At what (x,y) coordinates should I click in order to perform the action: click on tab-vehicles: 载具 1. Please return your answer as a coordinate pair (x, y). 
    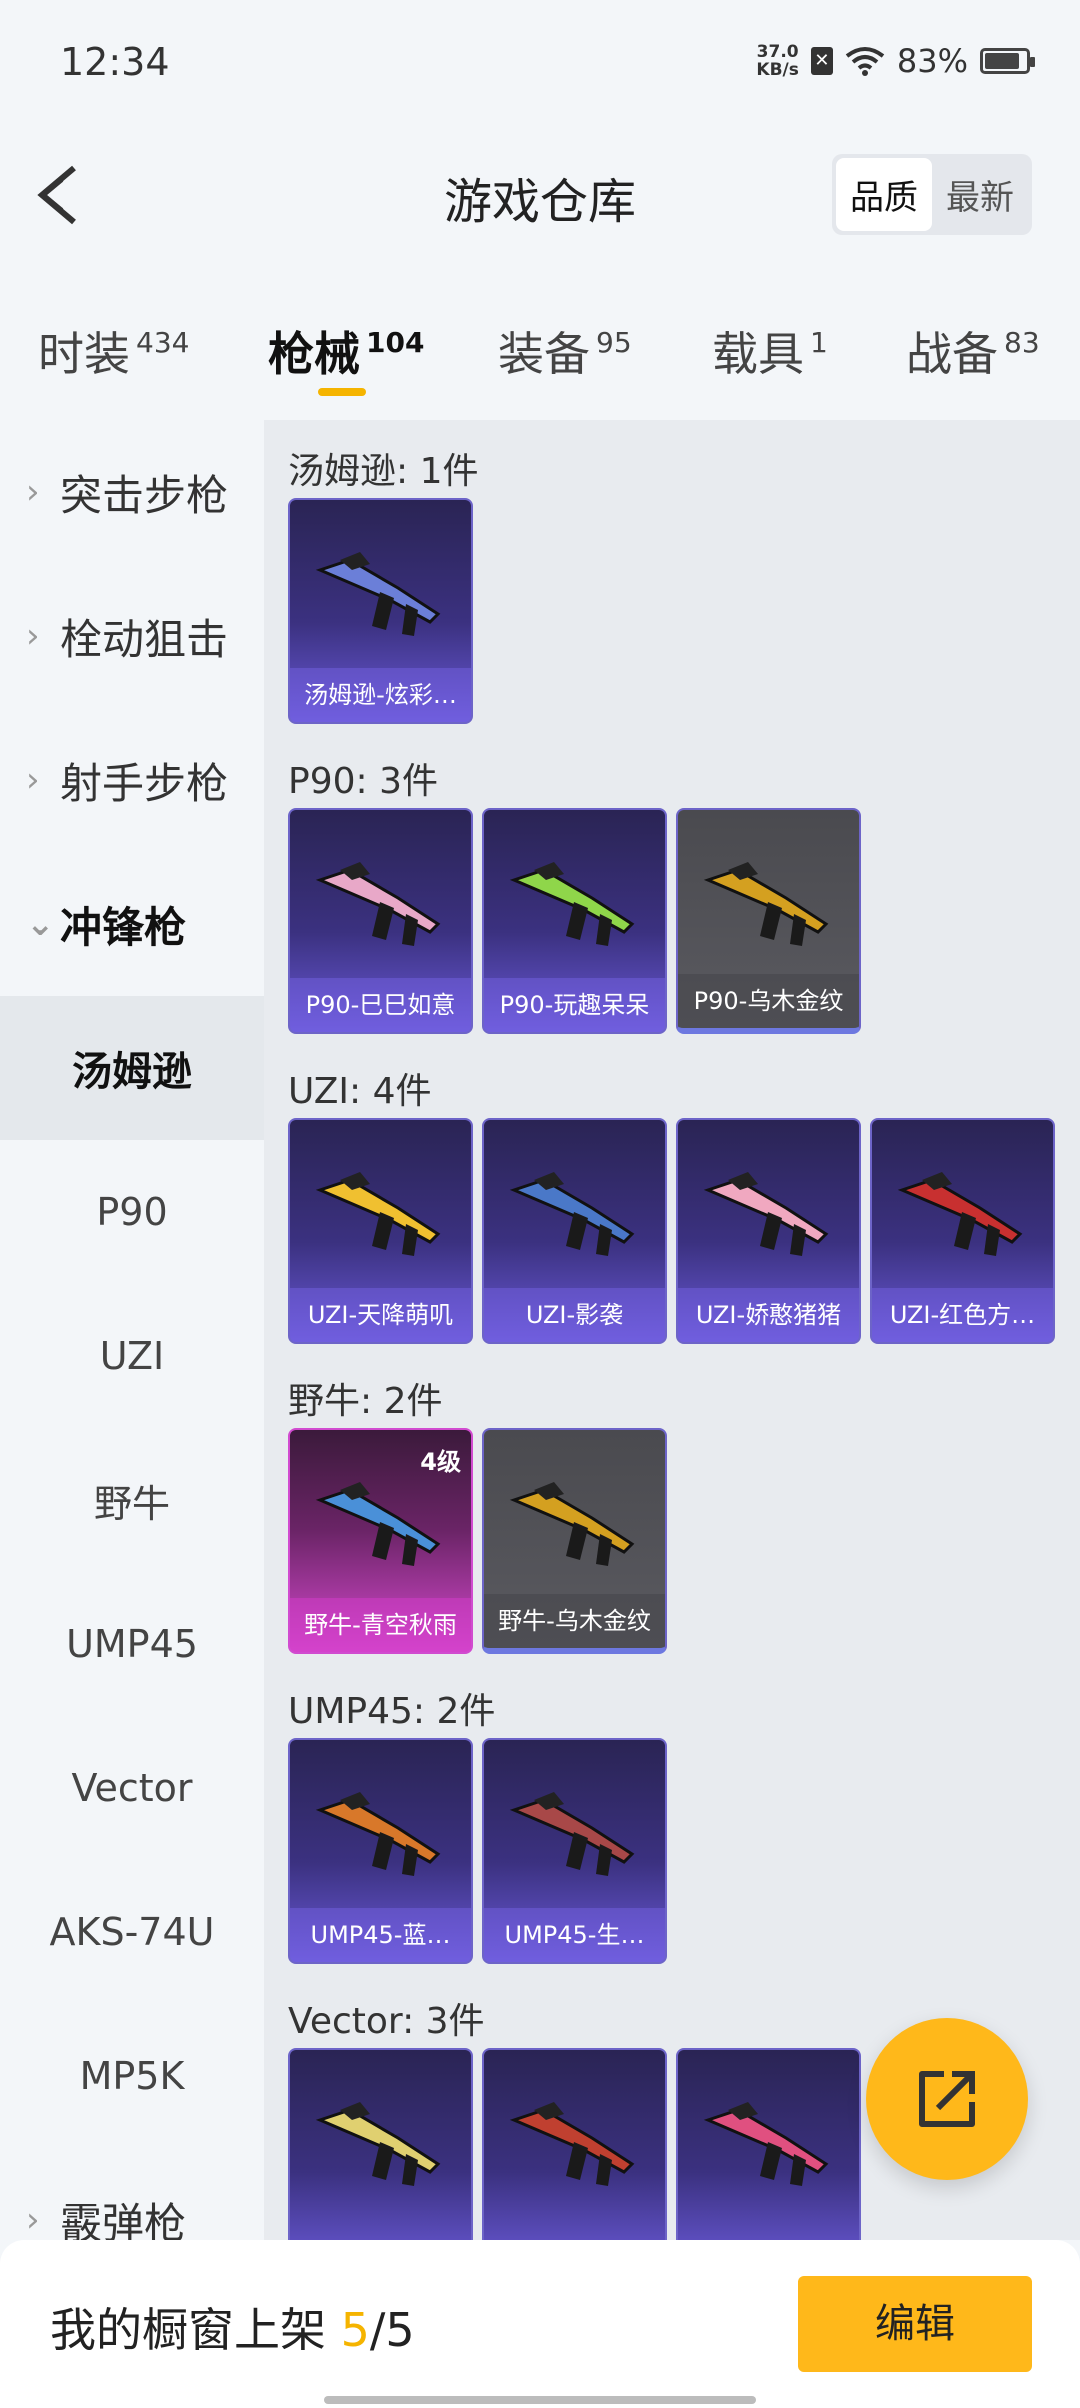
    Looking at the image, I should click on (770, 351).